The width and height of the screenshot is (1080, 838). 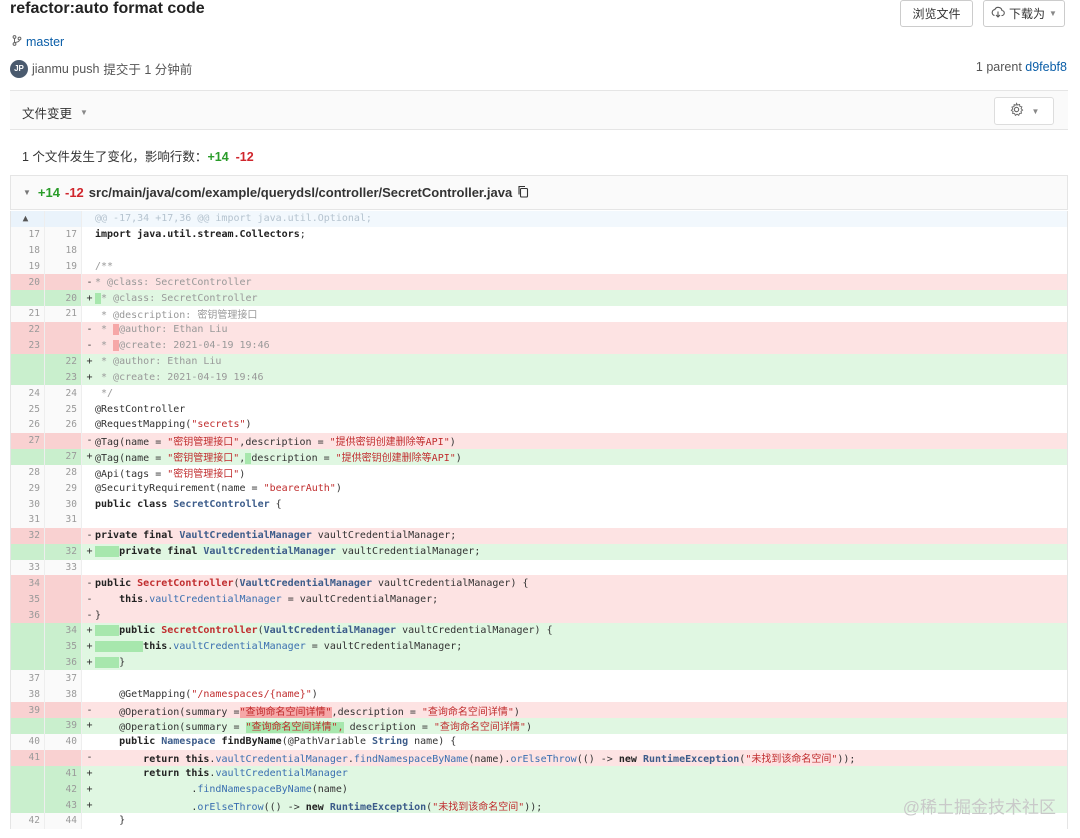 I want to click on summary-text: 1 个文件发生了变化，影响行数：, so click(x=115, y=157).